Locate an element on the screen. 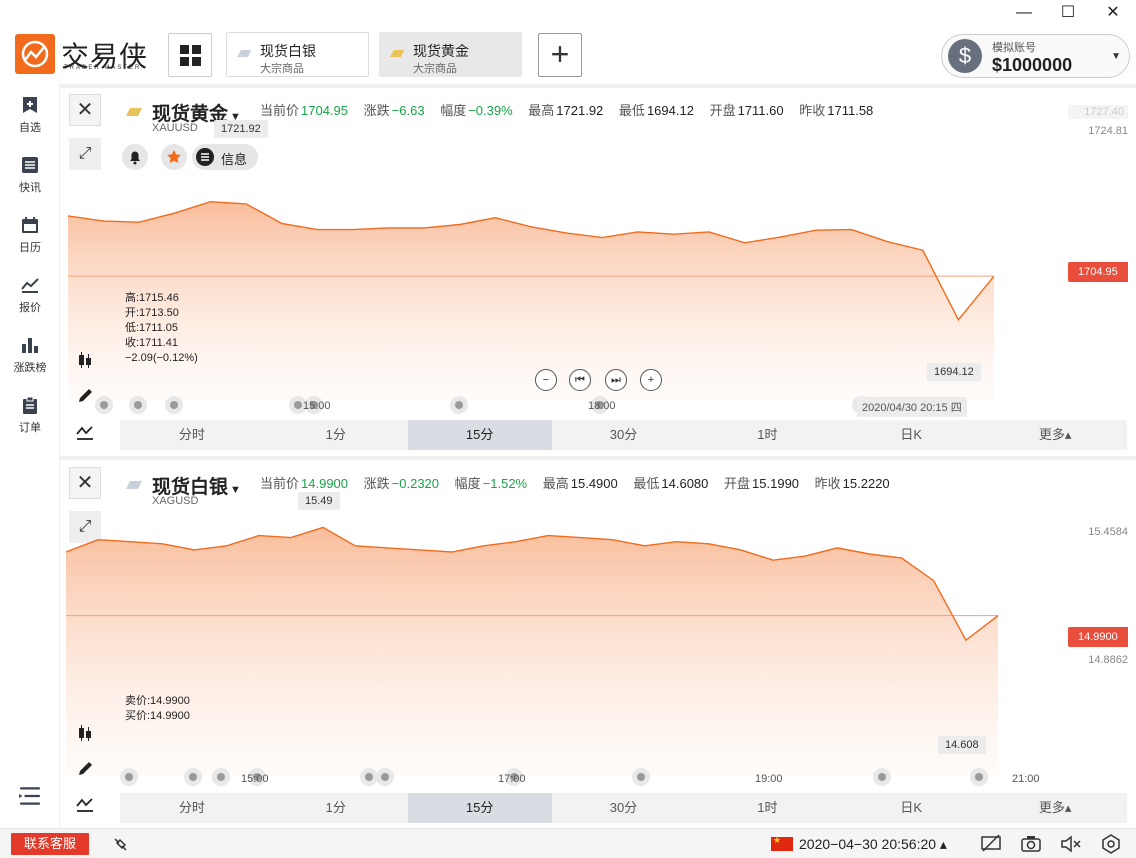  speaker-muted-icon is located at coordinates (1071, 844).